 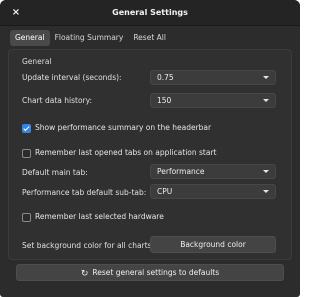 I want to click on bg-color-label: Set background color for all charts:, so click(x=88, y=245).